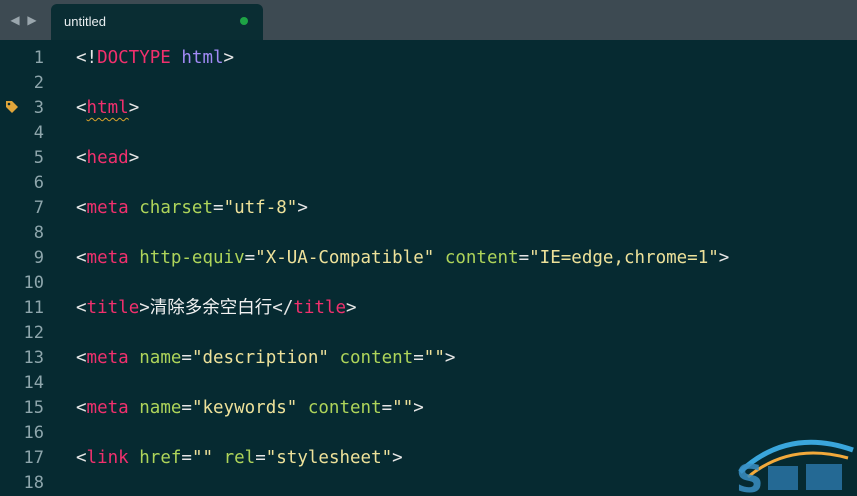 This screenshot has height=496, width=857. I want to click on caret-left-icon: ◀, so click(15, 20).